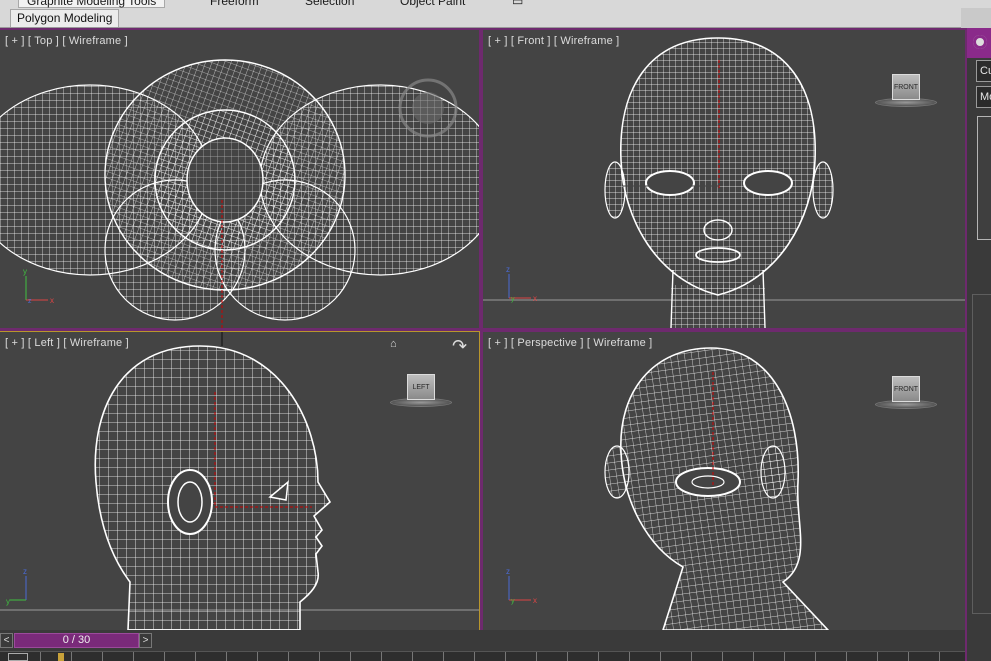  What do you see at coordinates (76, 640) in the screenshot?
I see `time-slider: 0 / 30` at bounding box center [76, 640].